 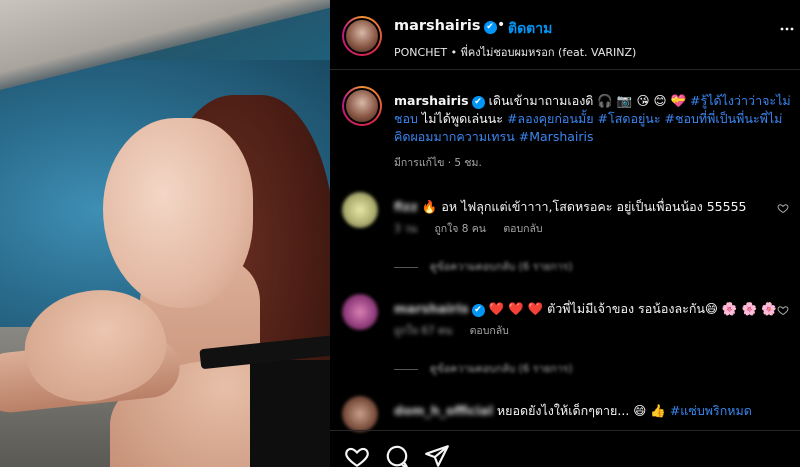 What do you see at coordinates (711, 410) in the screenshot?
I see `comment-hashtag: #แซ่บพริกหมด` at bounding box center [711, 410].